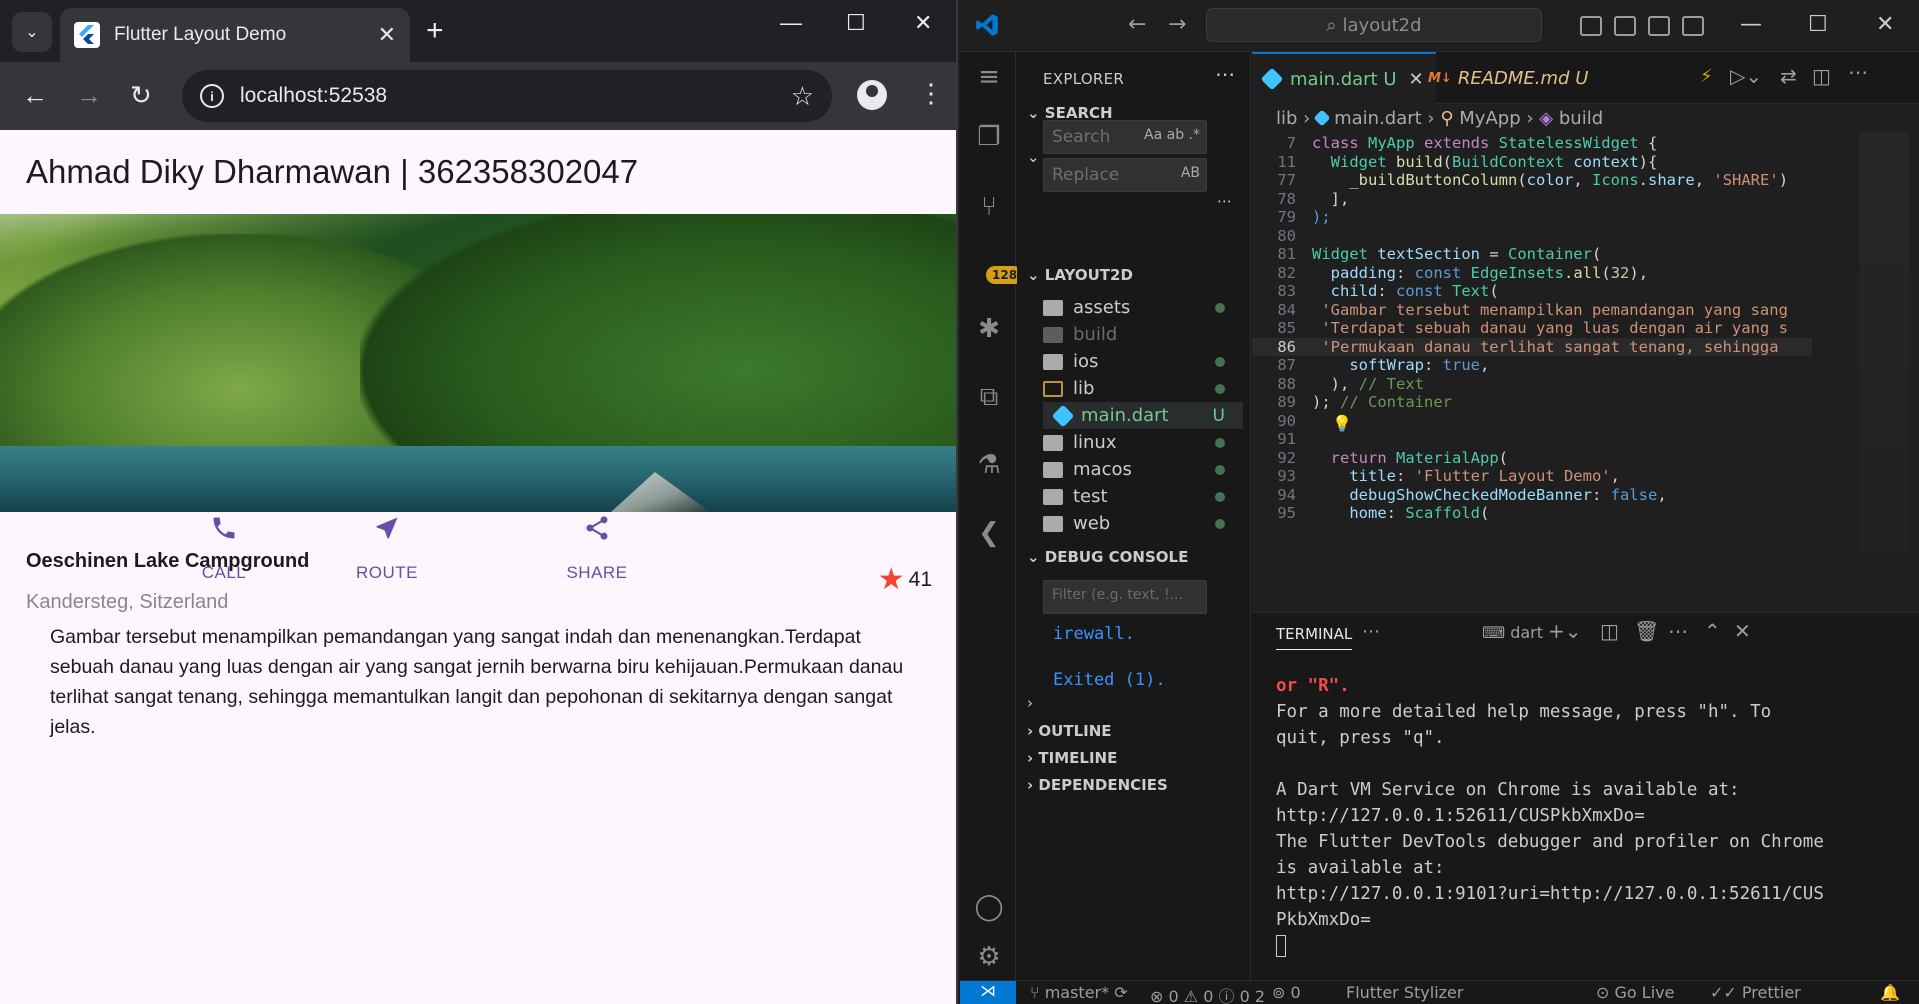 Image resolution: width=1919 pixels, height=1004 pixels. I want to click on route-button: ROUTE, so click(387, 545).